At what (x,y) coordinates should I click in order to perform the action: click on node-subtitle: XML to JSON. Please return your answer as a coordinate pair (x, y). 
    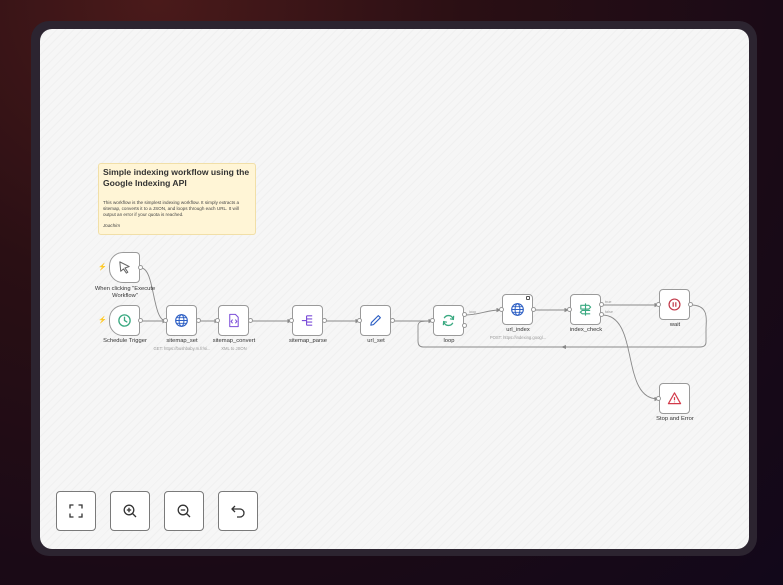
    Looking at the image, I should click on (234, 348).